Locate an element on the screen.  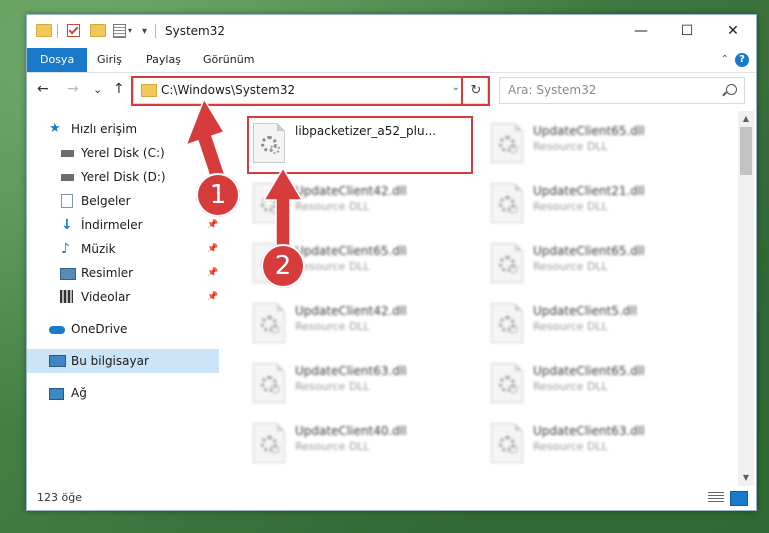
folder-icon is located at coordinates (44, 30).